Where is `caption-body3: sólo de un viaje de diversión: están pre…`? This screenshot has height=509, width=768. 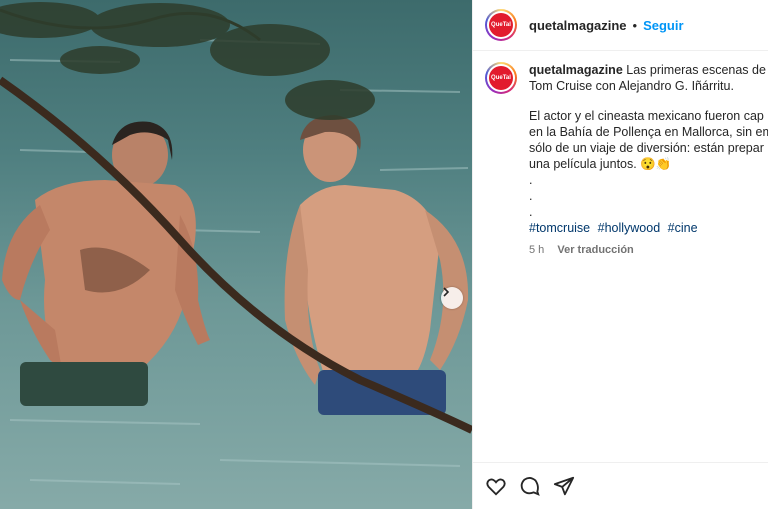 caption-body3: sólo de un viaje de diversión: están pre… is located at coordinates (646, 148).